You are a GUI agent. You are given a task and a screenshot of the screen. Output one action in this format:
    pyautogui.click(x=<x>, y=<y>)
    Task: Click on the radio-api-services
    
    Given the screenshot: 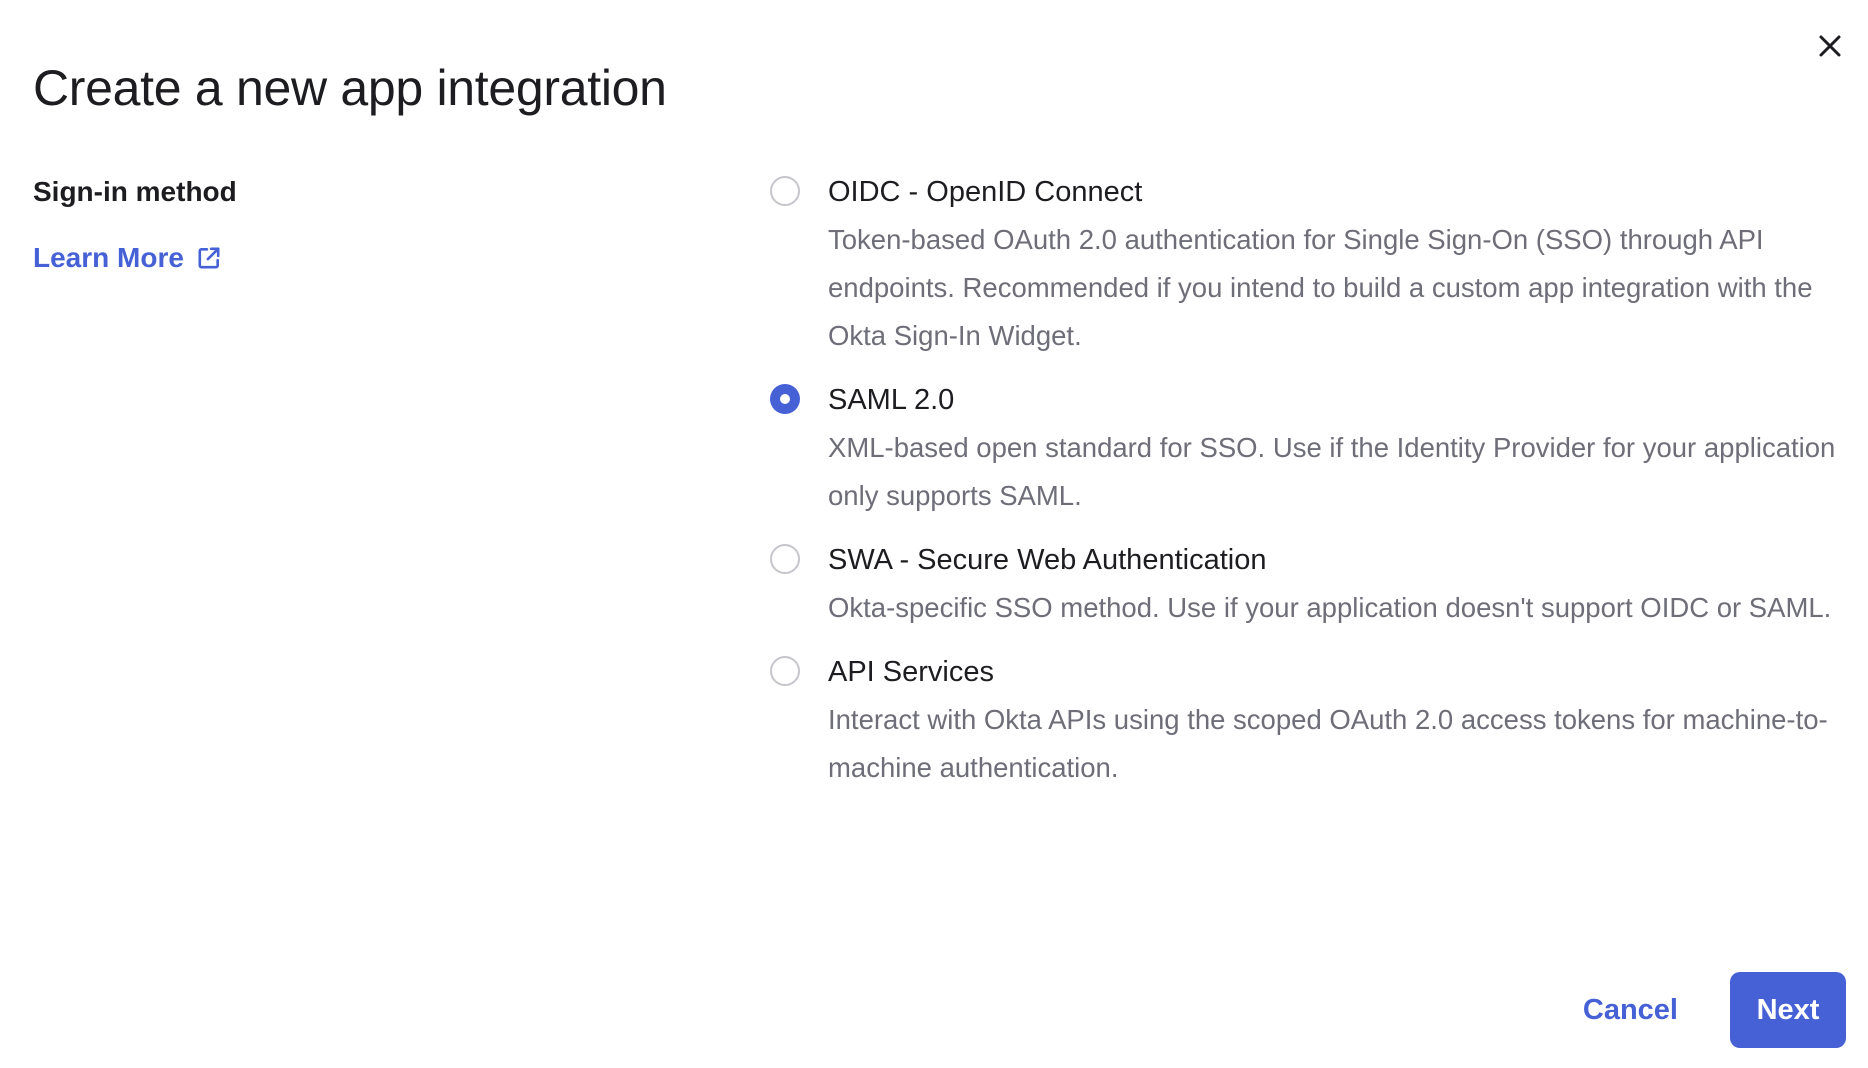 What is the action you would take?
    pyautogui.click(x=785, y=671)
    